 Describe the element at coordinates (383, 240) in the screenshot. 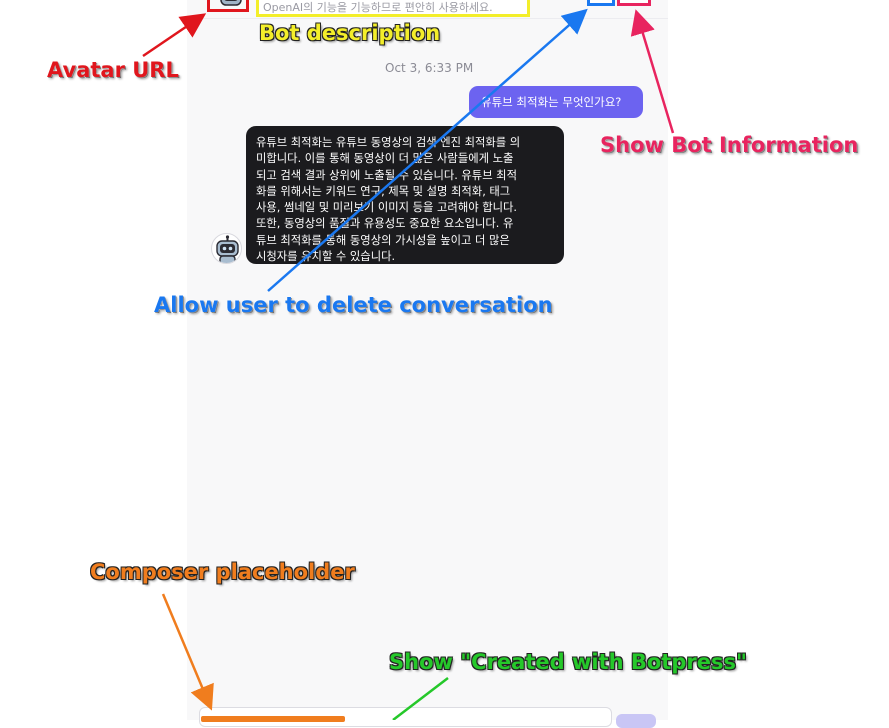

I see `bot-message-line: 튜브 최적화를 통해 동영상의 가시성을 높이고 더 많은` at that location.